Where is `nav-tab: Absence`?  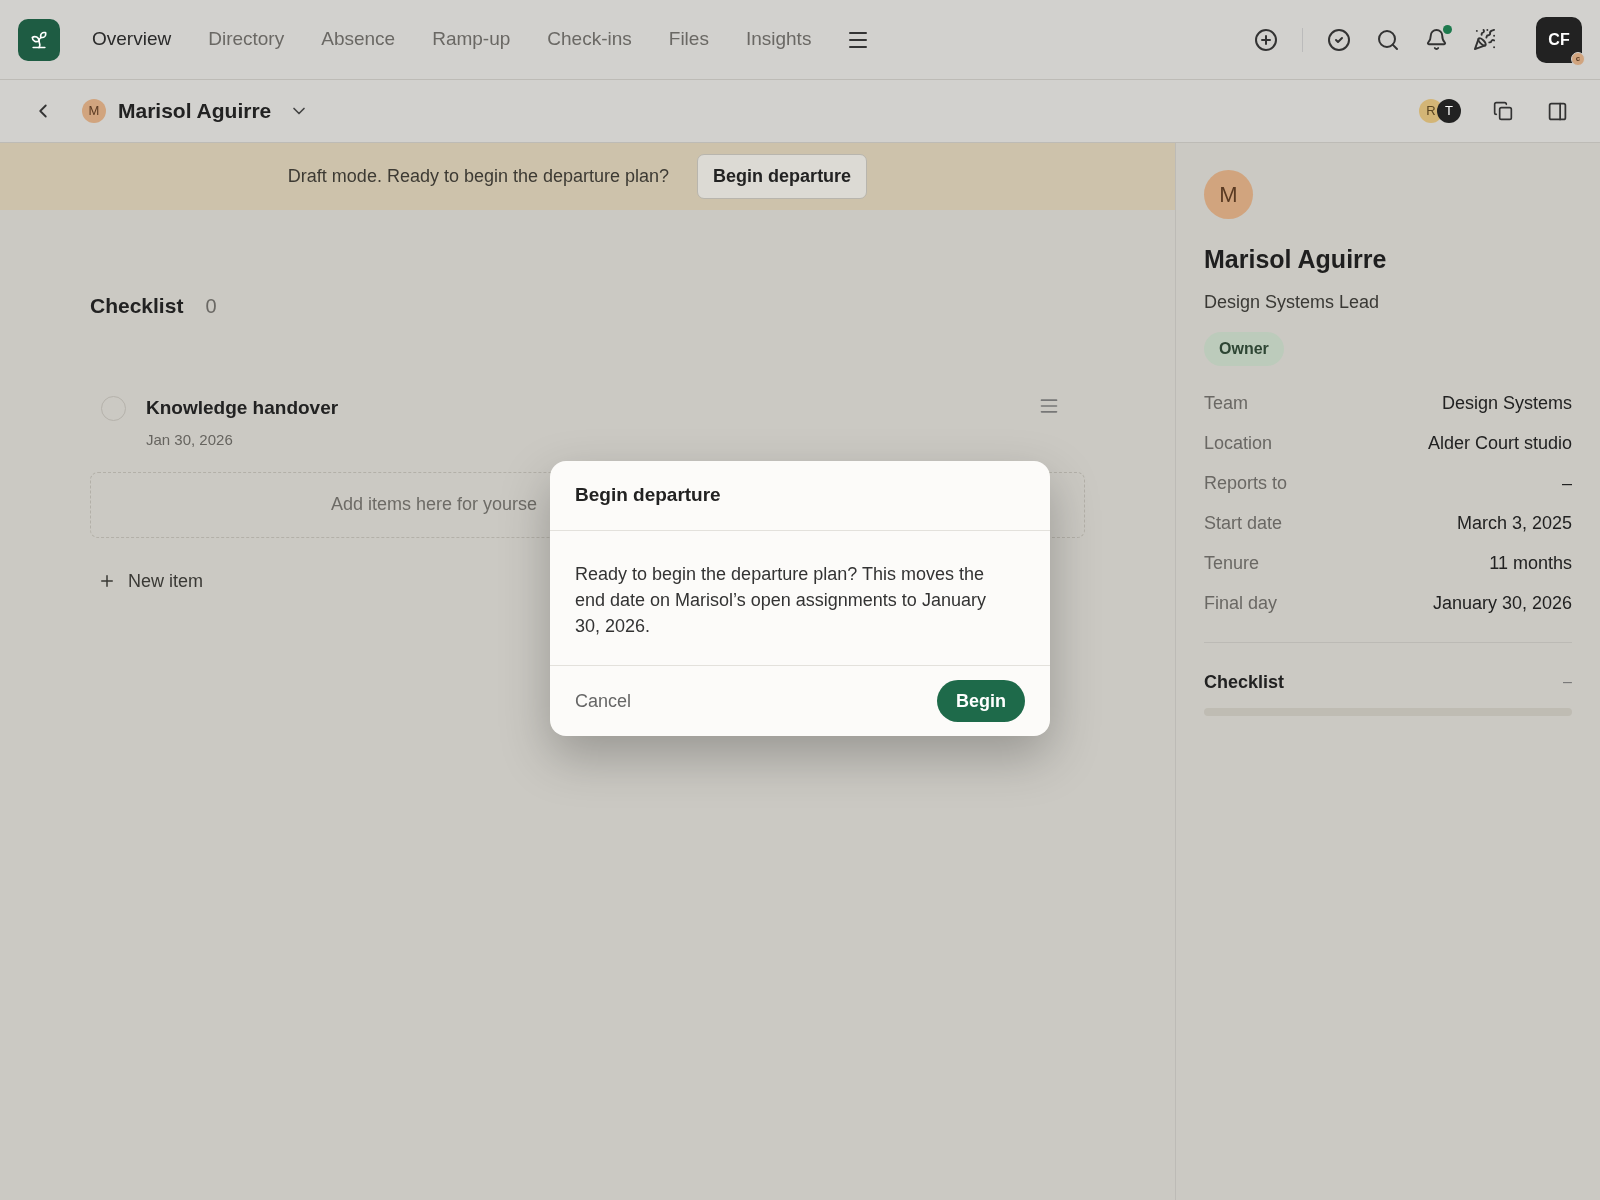 nav-tab: Absence is located at coordinates (358, 39).